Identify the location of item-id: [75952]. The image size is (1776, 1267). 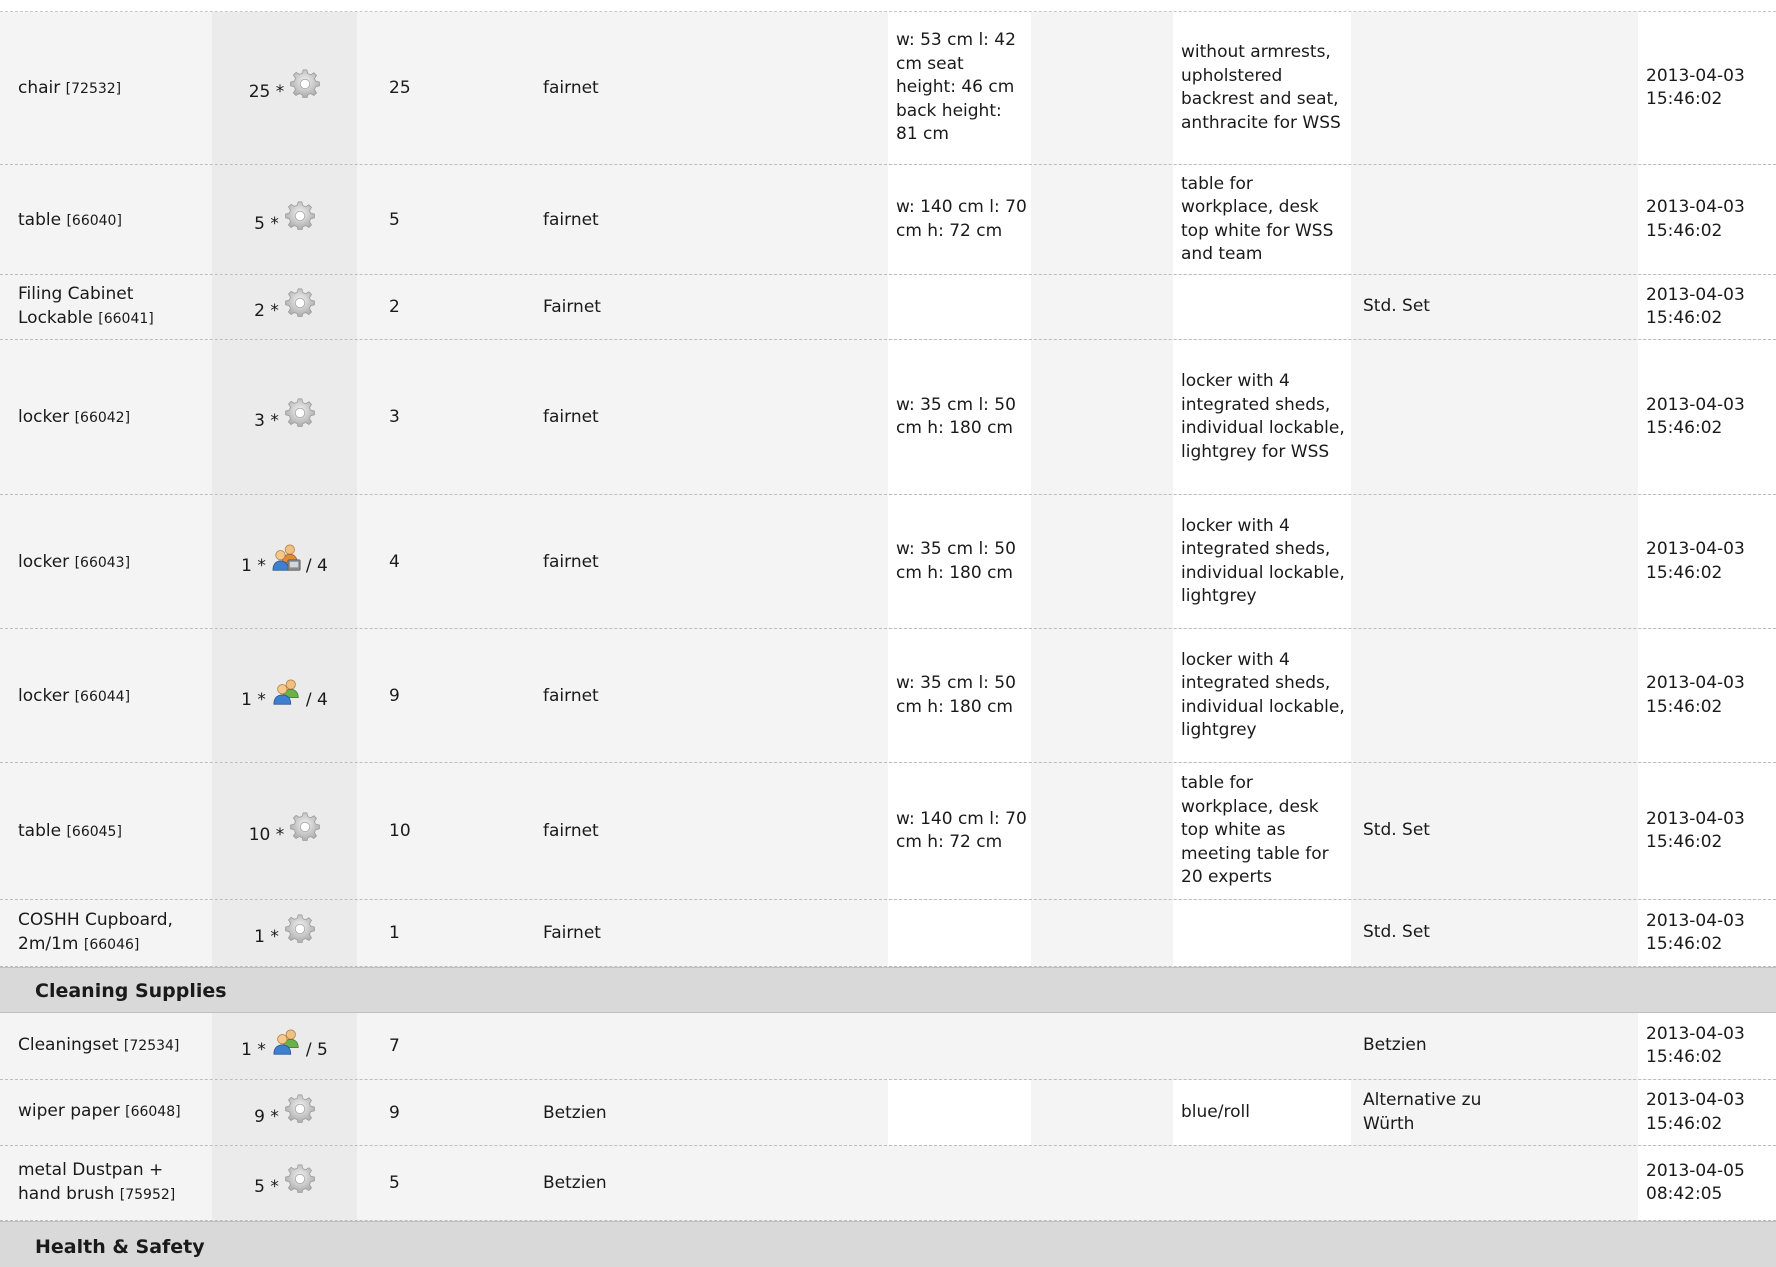
(147, 1194).